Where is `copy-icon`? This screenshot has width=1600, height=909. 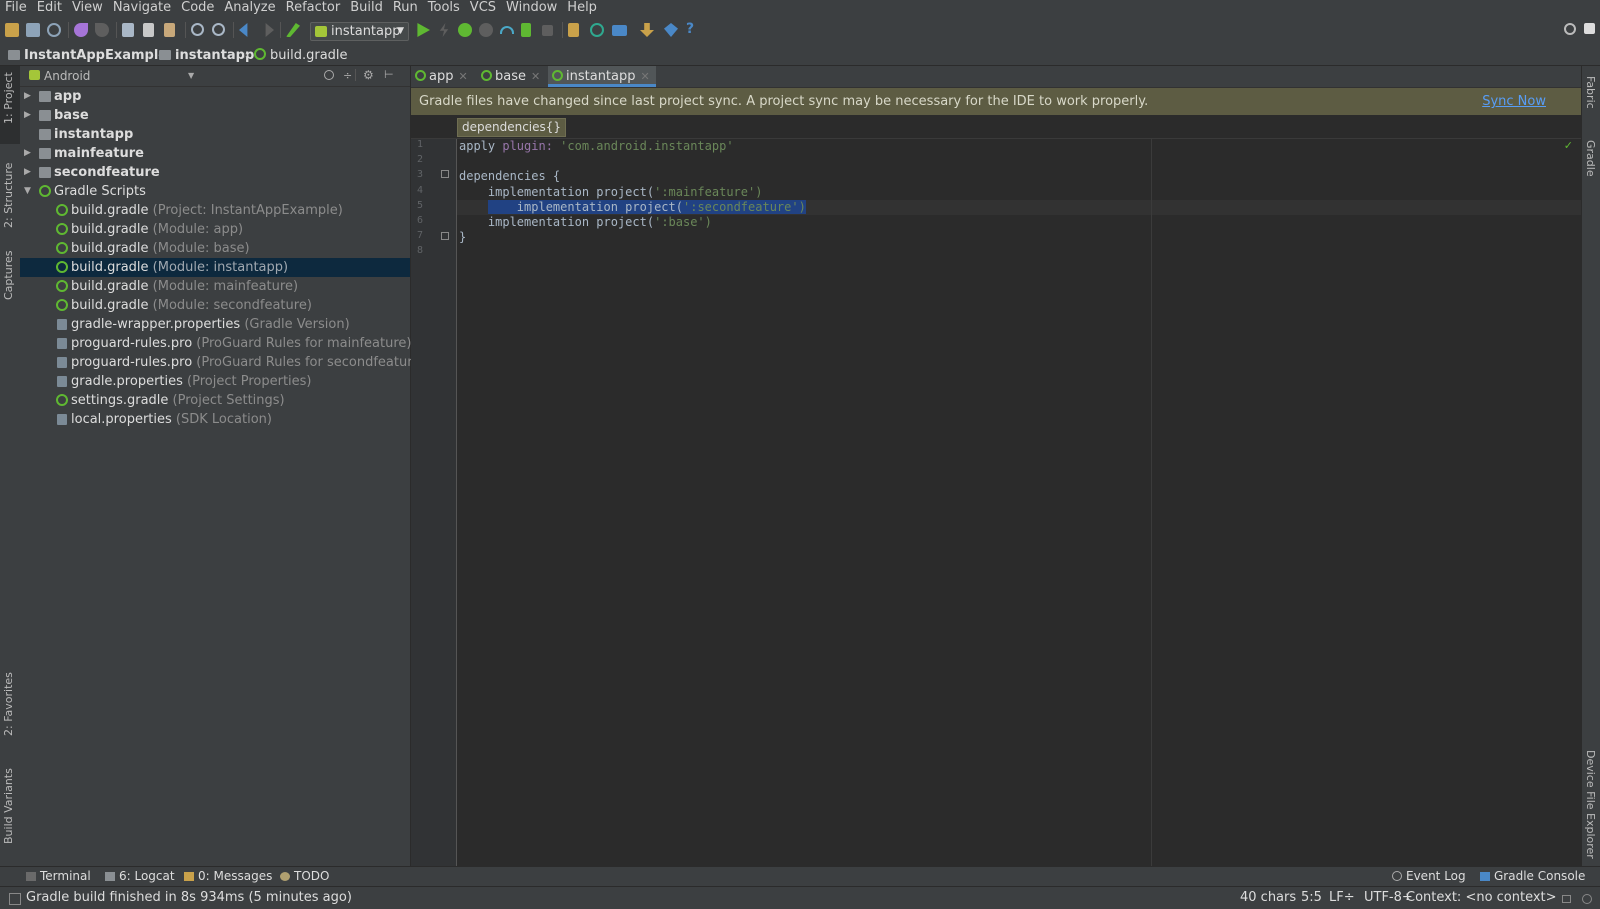 copy-icon is located at coordinates (148, 30).